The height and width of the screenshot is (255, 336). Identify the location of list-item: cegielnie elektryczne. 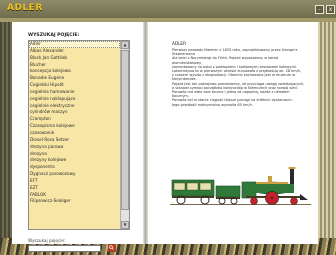
(74, 106).